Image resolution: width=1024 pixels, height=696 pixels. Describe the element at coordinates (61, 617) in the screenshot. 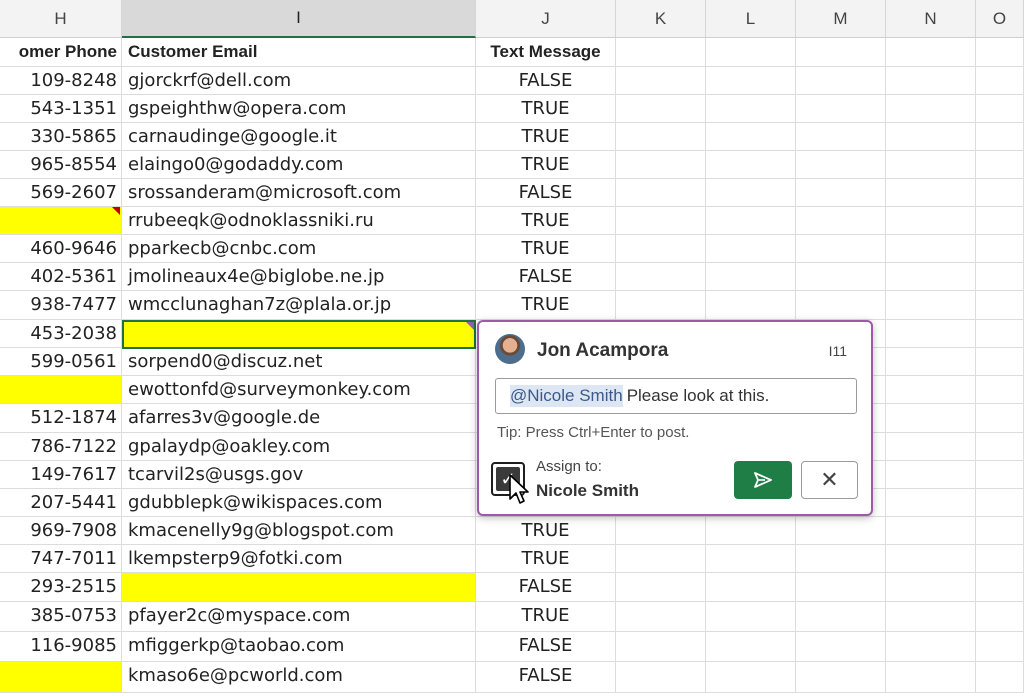

I see `phone-cell: 385-0753` at that location.